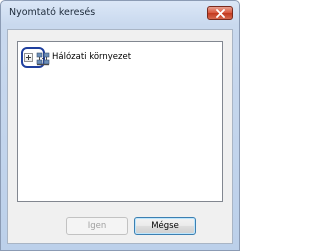  Describe the element at coordinates (120, 13) in the screenshot. I see `title-bar: Nyomtató keresés` at that location.